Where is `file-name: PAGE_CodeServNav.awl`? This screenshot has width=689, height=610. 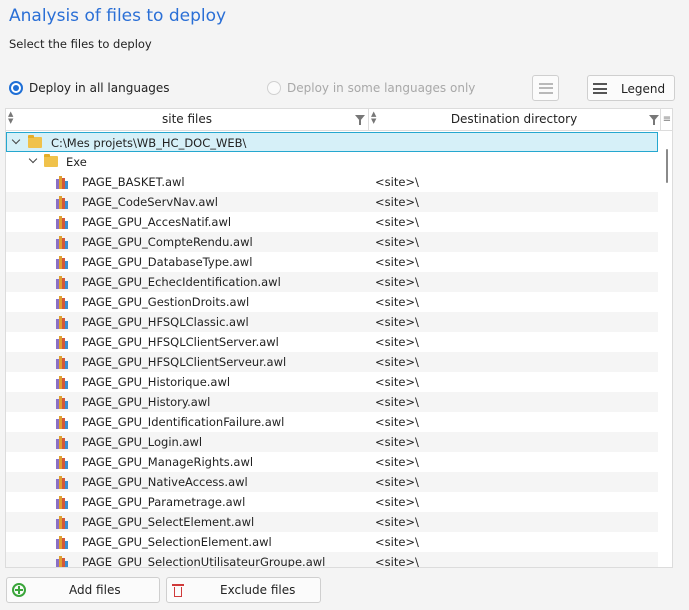 file-name: PAGE_CodeServNav.awl is located at coordinates (150, 202).